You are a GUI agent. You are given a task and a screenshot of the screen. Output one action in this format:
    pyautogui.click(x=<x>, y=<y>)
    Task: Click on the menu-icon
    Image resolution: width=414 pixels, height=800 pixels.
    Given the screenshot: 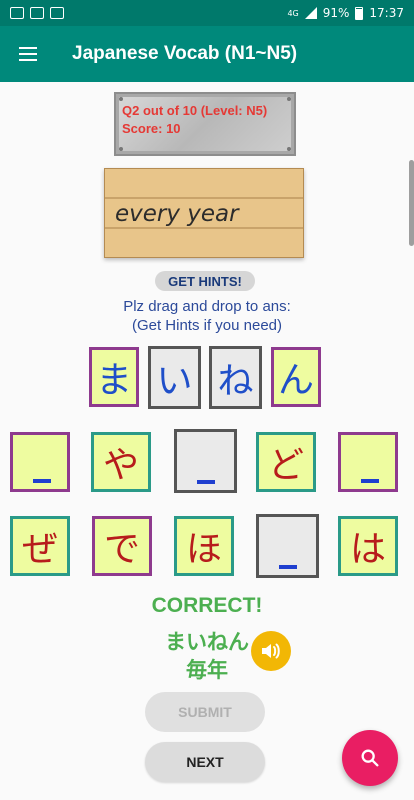 What is the action you would take?
    pyautogui.click(x=28, y=54)
    